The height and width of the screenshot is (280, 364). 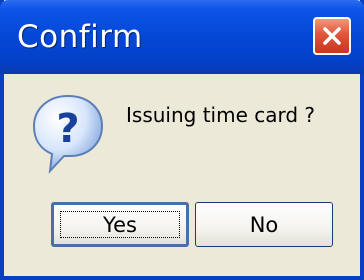 I want to click on close-icon, so click(x=332, y=36).